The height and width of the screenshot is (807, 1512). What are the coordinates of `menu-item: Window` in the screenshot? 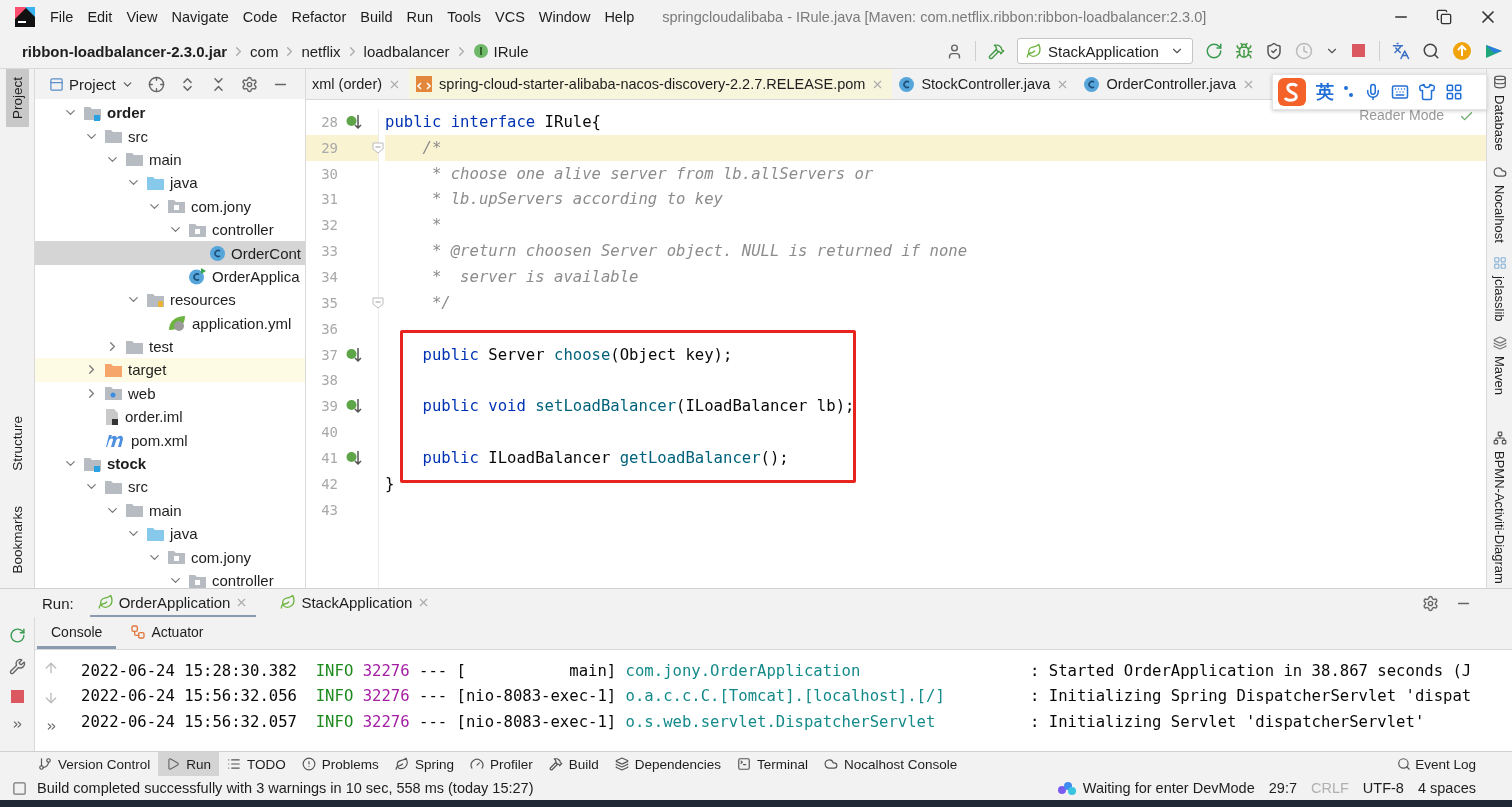 It's located at (564, 17).